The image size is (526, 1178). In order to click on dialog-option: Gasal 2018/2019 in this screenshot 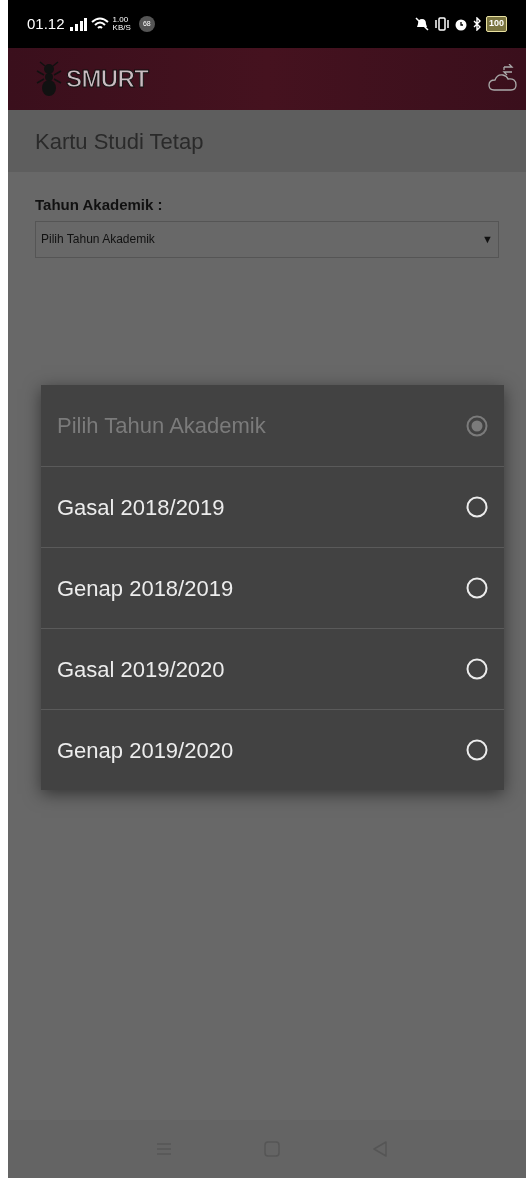, I will do `click(272, 506)`.